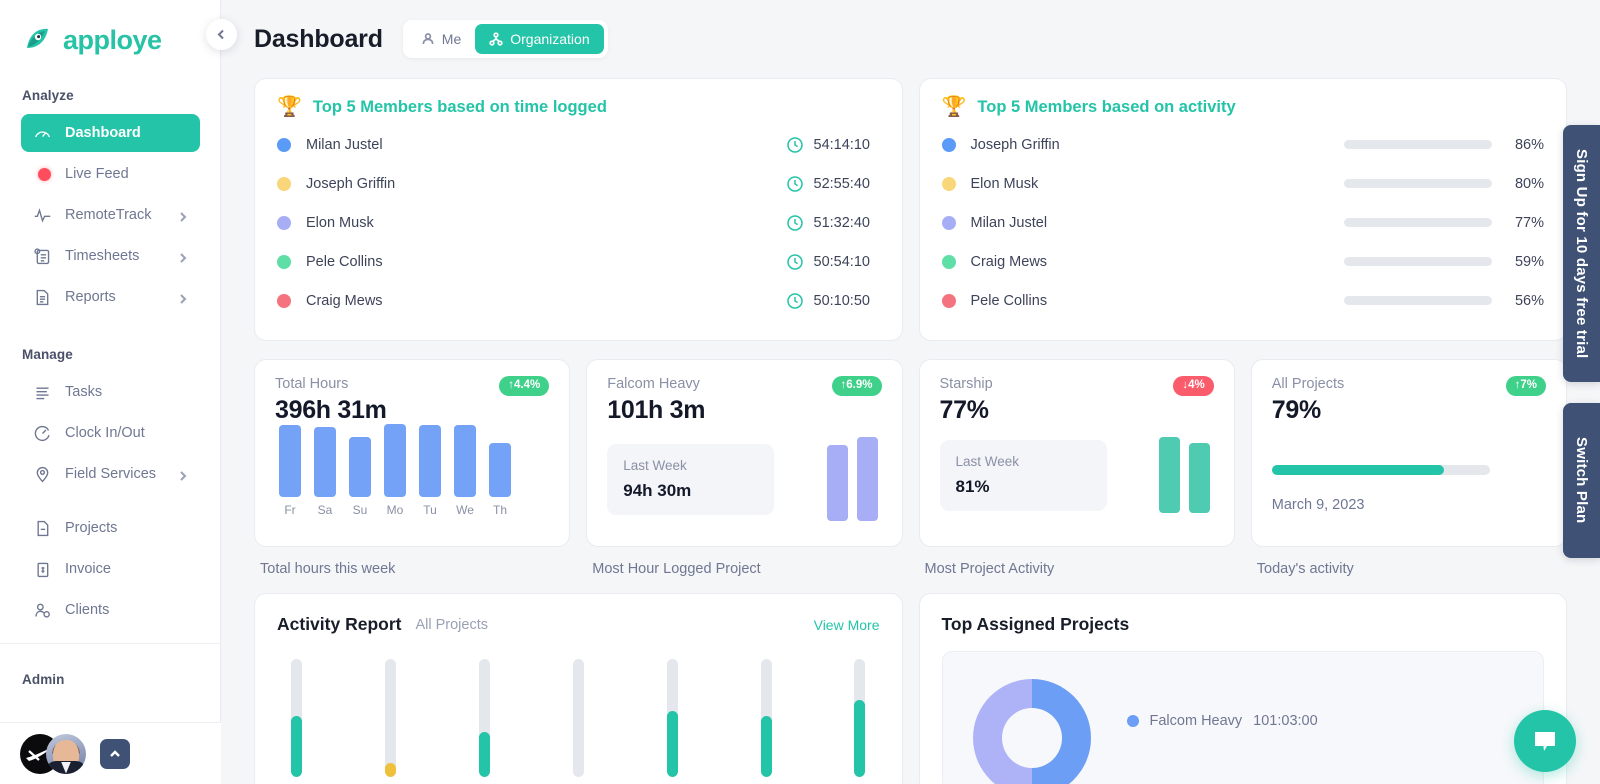 This screenshot has height=784, width=1600. What do you see at coordinates (42, 392) in the screenshot?
I see `list-icon` at bounding box center [42, 392].